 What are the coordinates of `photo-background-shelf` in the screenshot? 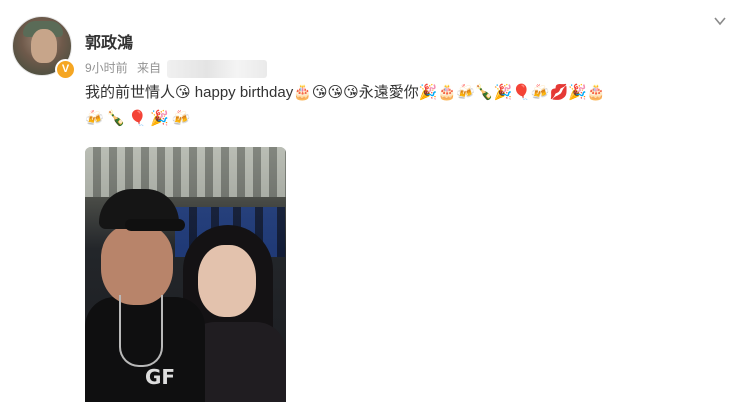 It's located at (185, 172).